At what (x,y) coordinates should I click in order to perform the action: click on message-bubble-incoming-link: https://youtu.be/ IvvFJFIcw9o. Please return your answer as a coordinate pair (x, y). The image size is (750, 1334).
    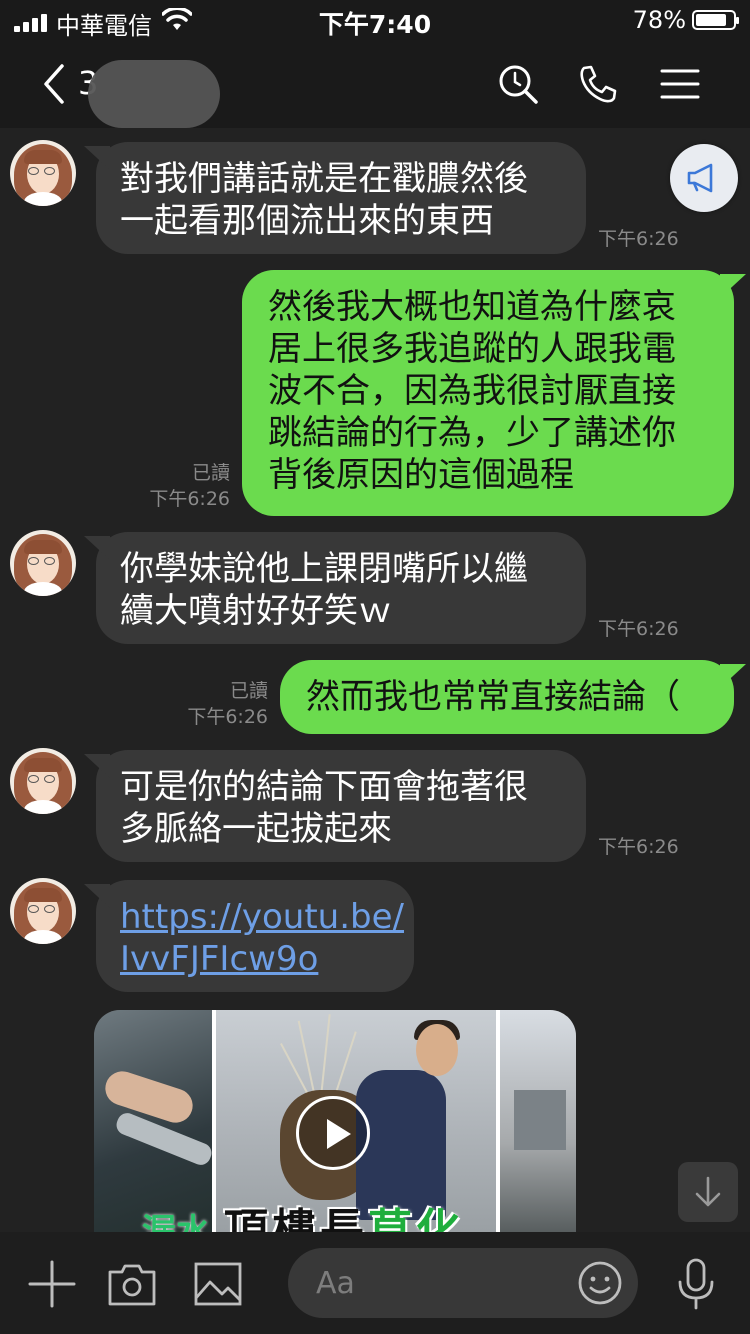
    Looking at the image, I should click on (255, 936).